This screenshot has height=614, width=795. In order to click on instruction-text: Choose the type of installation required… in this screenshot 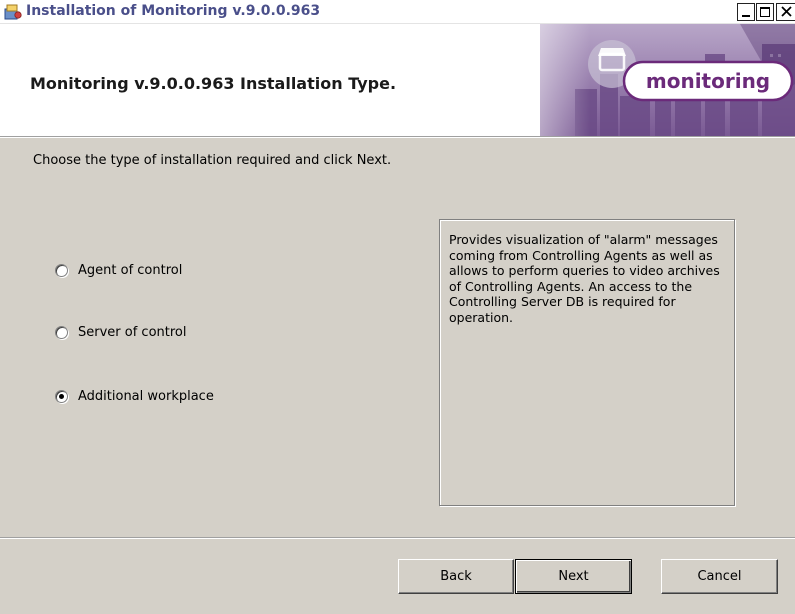, I will do `click(212, 160)`.